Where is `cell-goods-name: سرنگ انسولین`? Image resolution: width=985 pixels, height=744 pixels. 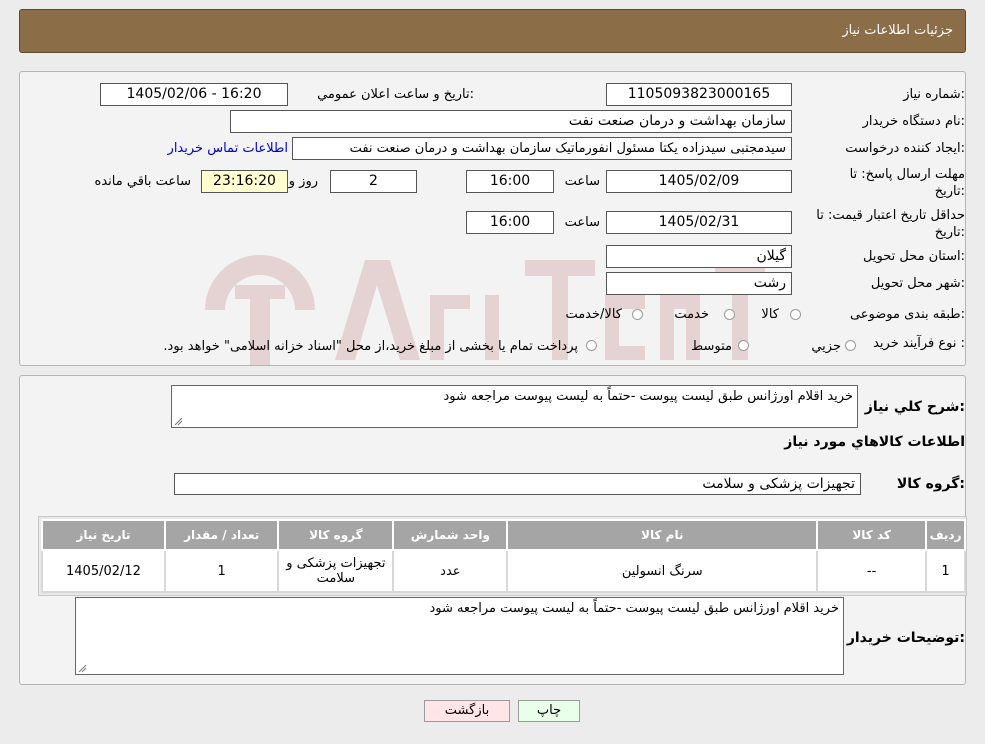 cell-goods-name: سرنگ انسولین is located at coordinates (662, 571).